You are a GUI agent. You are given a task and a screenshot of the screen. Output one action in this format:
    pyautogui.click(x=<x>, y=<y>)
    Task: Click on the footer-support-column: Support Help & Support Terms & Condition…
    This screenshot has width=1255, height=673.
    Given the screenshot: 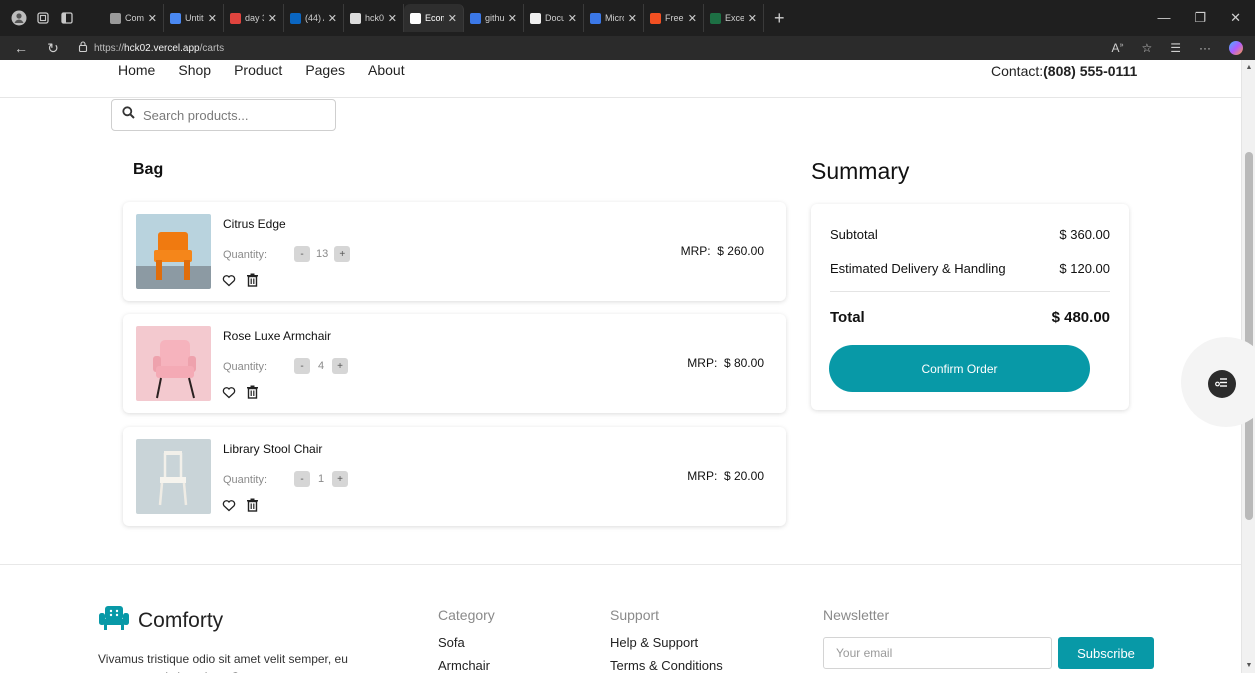 What is the action you would take?
    pyautogui.click(x=666, y=640)
    